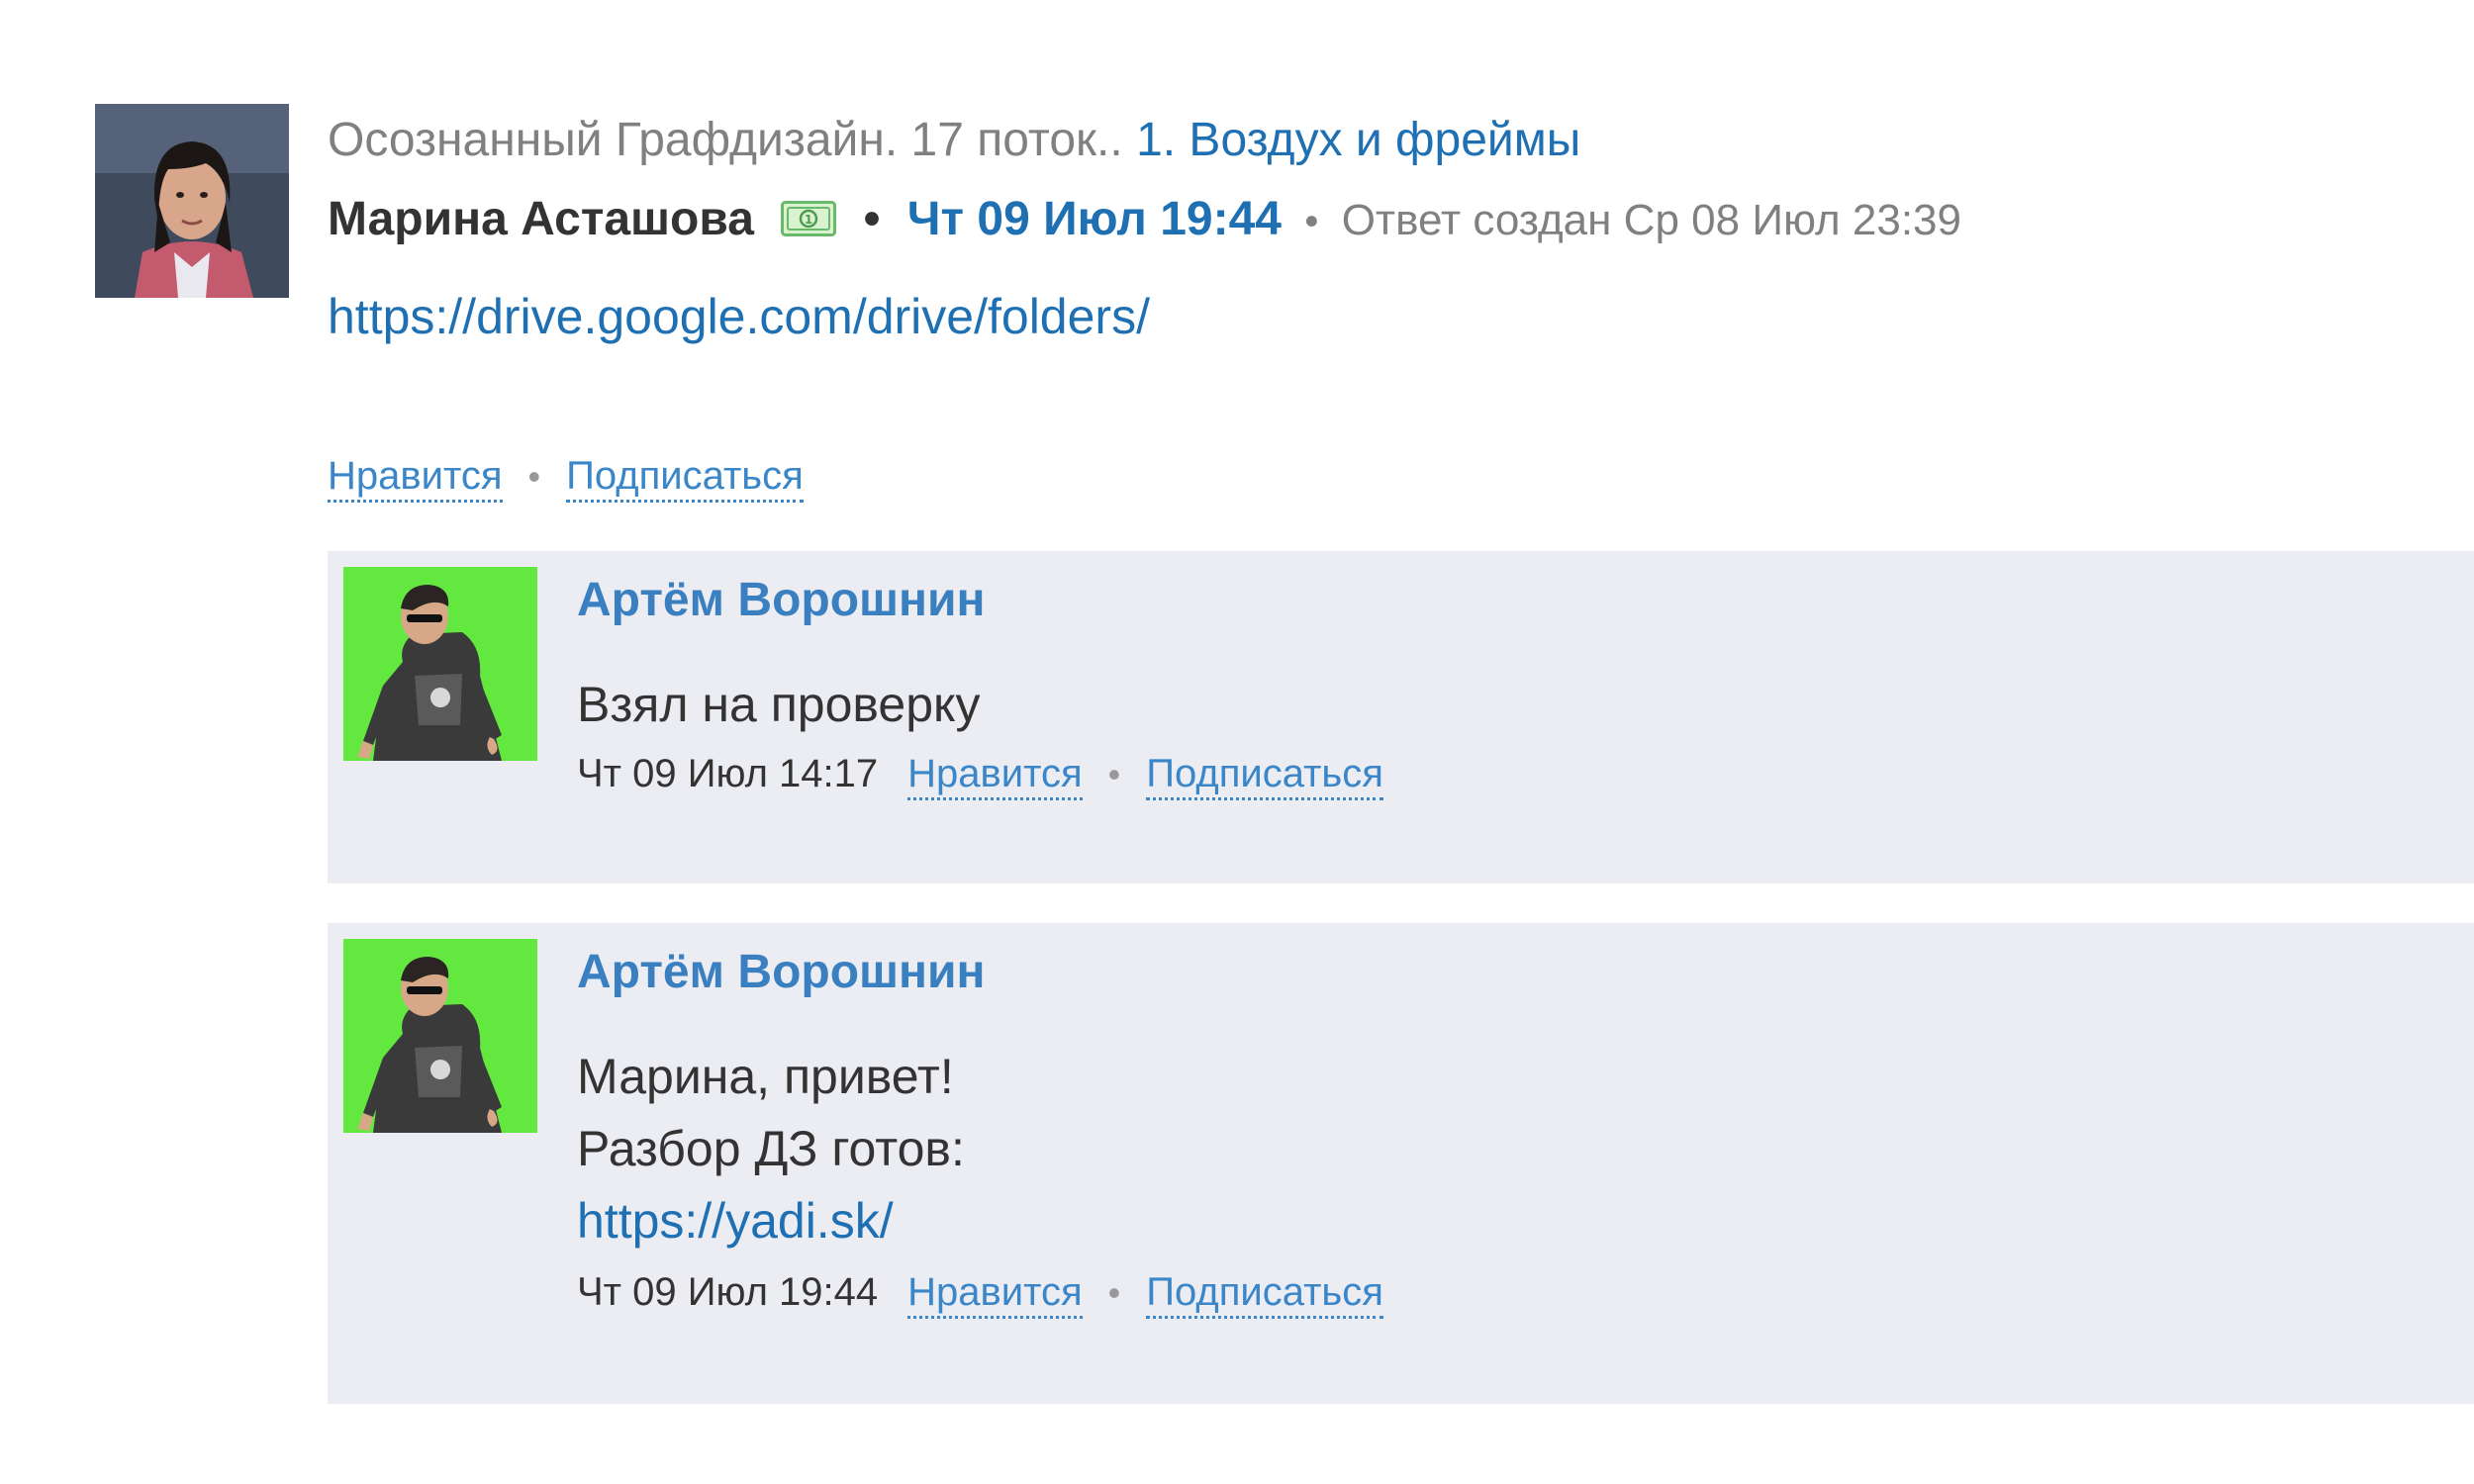  I want to click on comment-line: Разбор ДЗ готов:, so click(771, 1148).